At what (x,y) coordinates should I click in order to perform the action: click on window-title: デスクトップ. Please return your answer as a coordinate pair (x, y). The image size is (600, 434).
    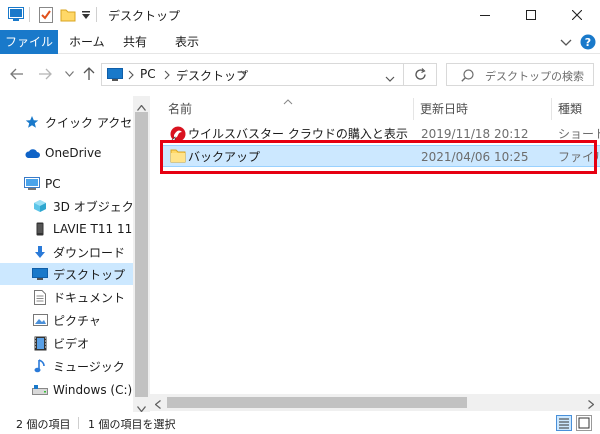
    Looking at the image, I should click on (144, 16).